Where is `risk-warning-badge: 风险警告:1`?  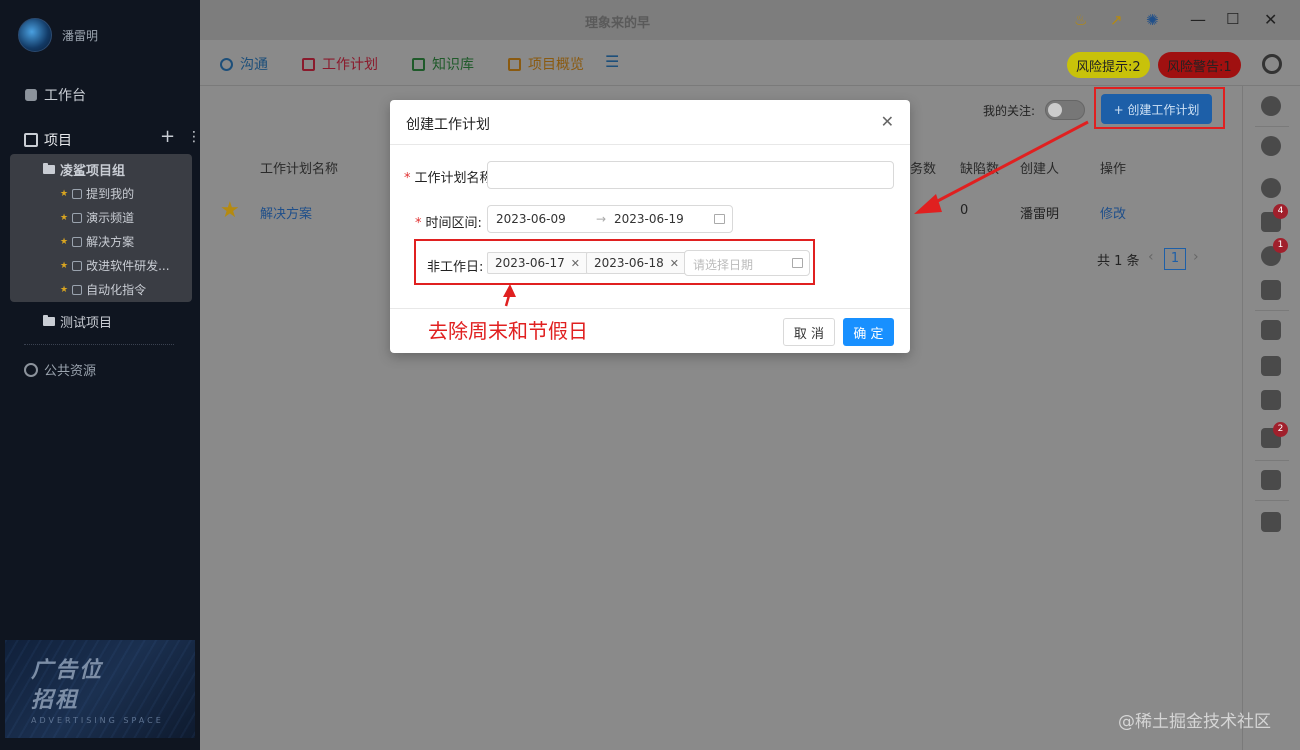 risk-warning-badge: 风险警告:1 is located at coordinates (1199, 65).